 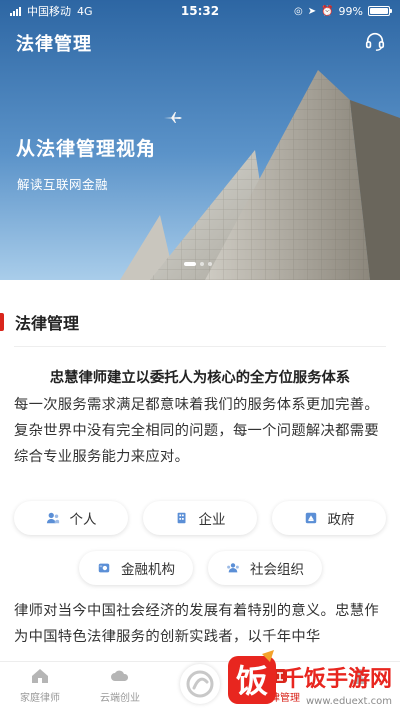 What do you see at coordinates (200, 378) in the screenshot?
I see `lead-text: 忠慧律师建立以委托人为核心的全方位服务体系` at bounding box center [200, 378].